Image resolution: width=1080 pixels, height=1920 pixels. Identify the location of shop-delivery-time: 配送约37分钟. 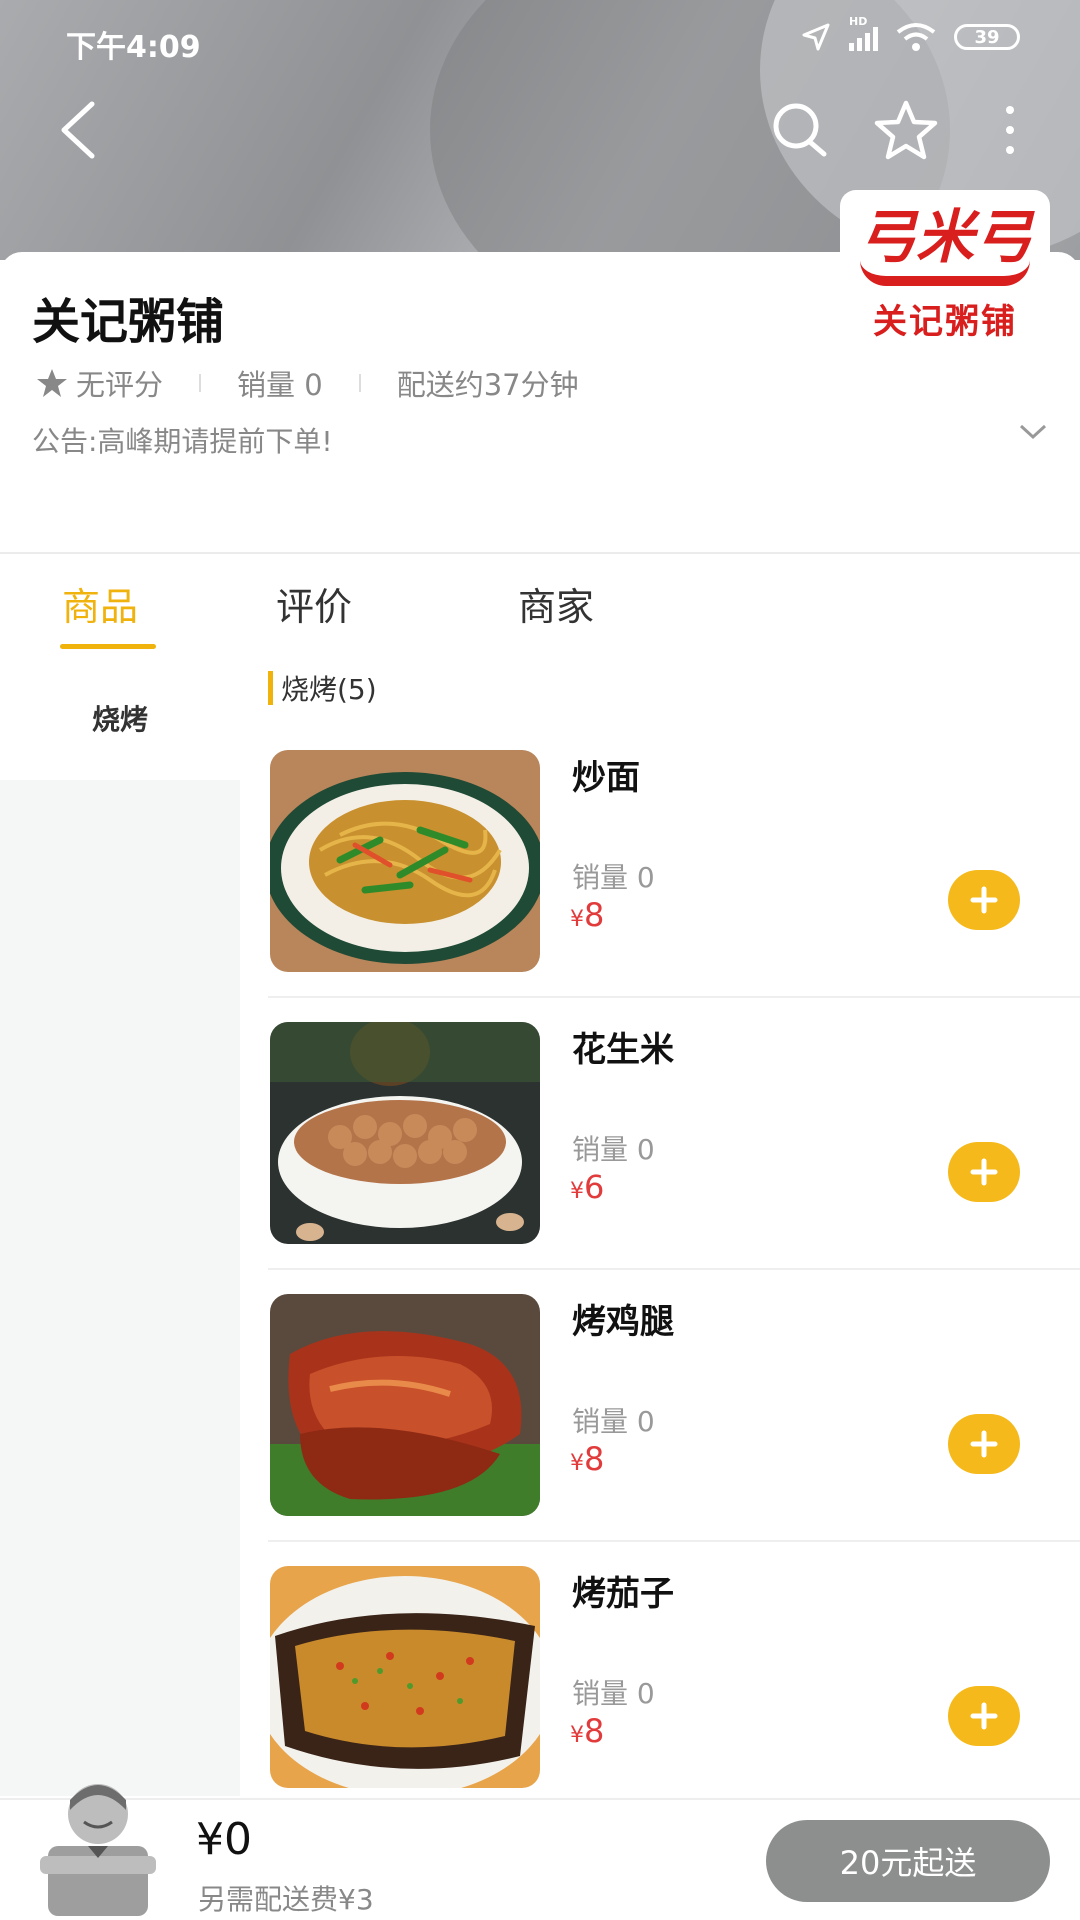
(487, 385).